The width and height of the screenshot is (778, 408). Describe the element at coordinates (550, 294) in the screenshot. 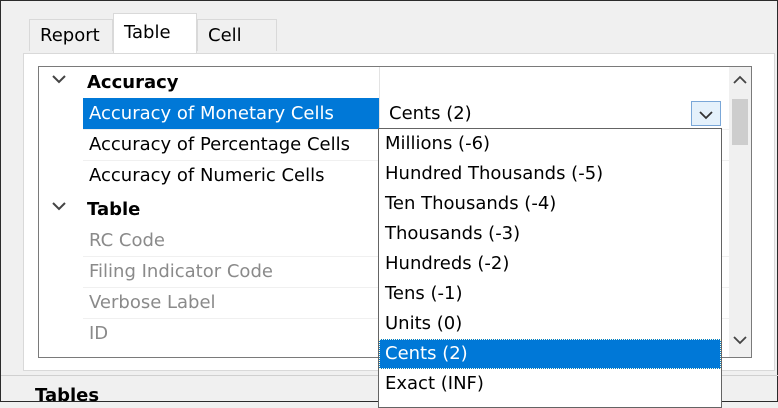

I see `dropdown-option: Tens (-1)` at that location.